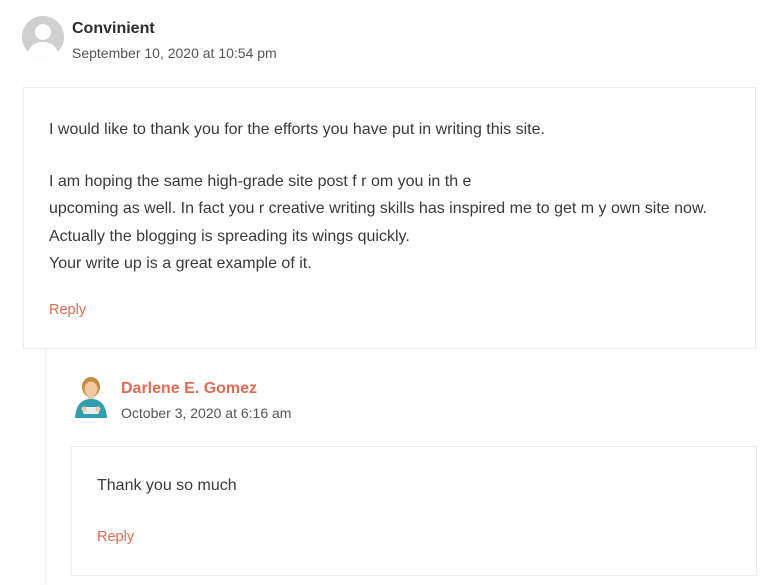  Describe the element at coordinates (91, 396) in the screenshot. I see `woman-avatar-icon` at that location.